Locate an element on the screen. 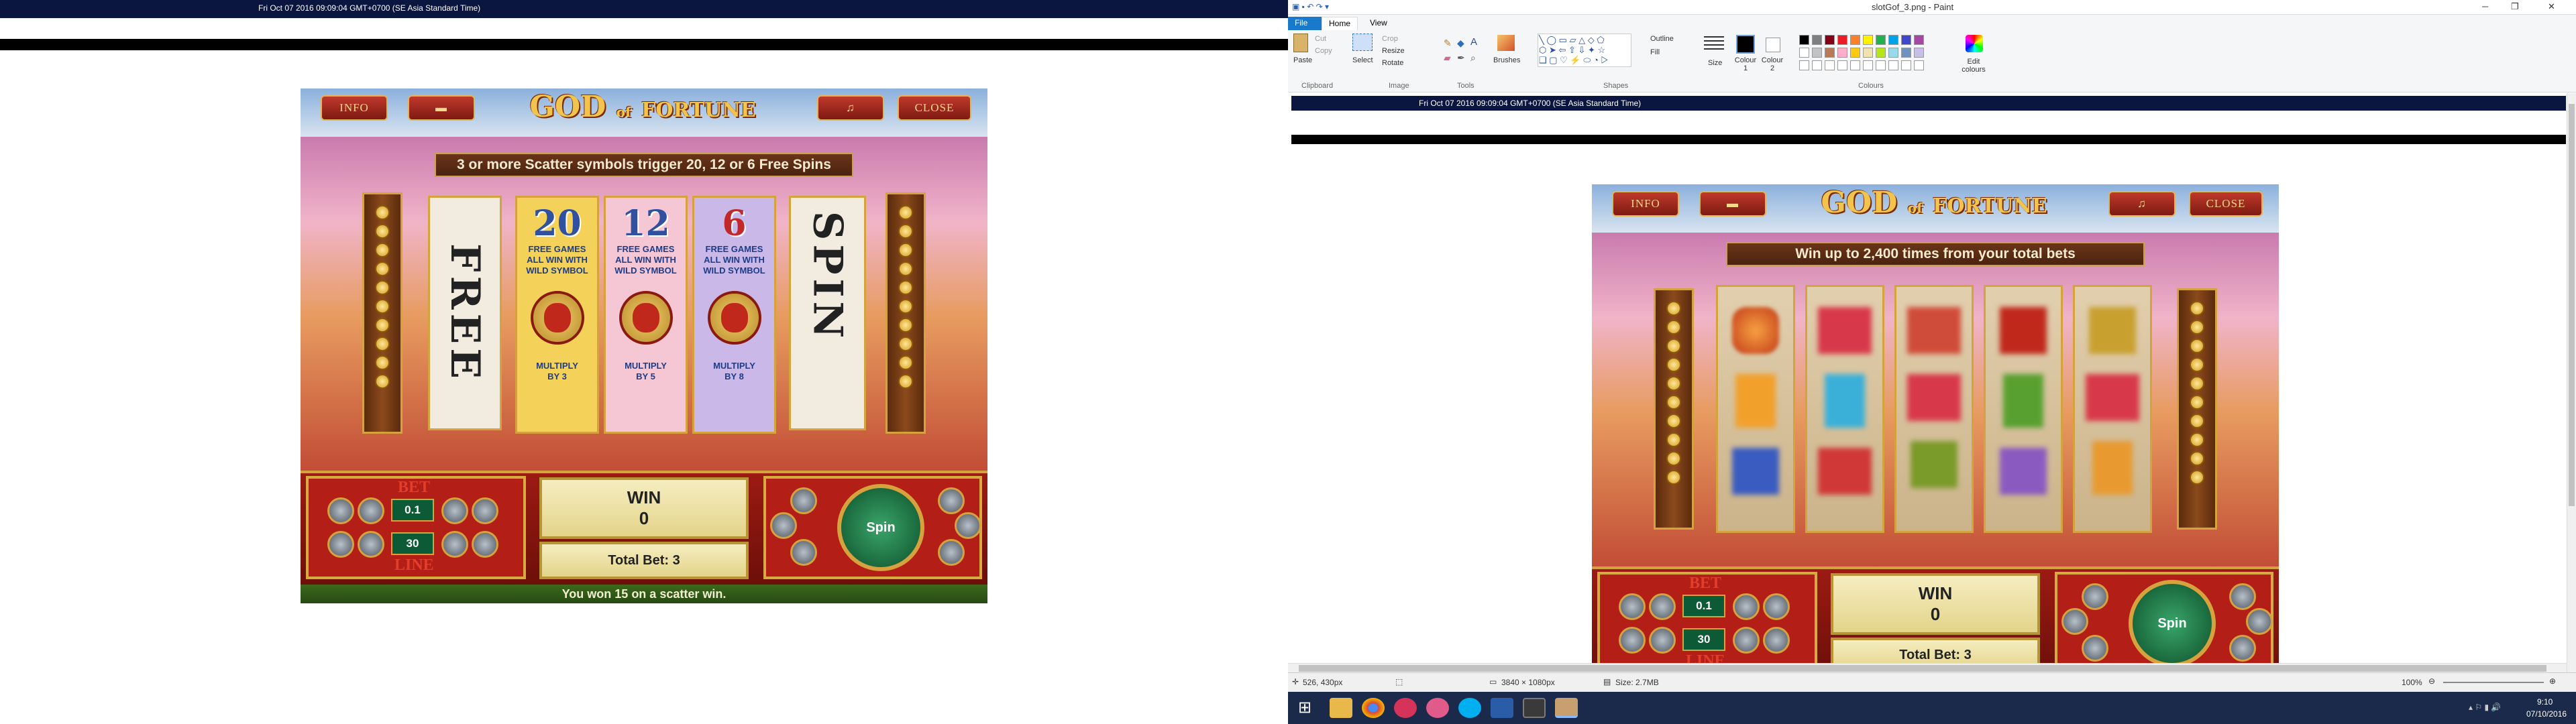 The height and width of the screenshot is (724, 2576). eraser-icon: ▰ is located at coordinates (1447, 58).